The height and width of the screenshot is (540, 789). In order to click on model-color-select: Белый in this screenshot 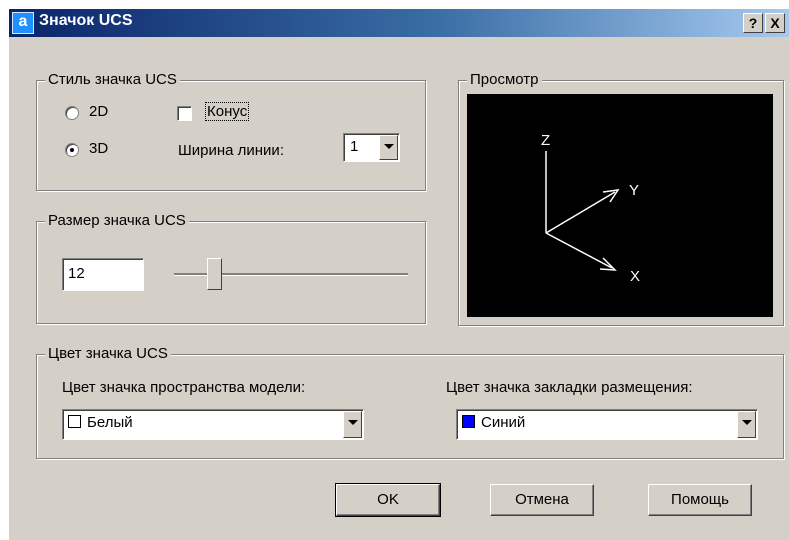, I will do `click(213, 424)`.